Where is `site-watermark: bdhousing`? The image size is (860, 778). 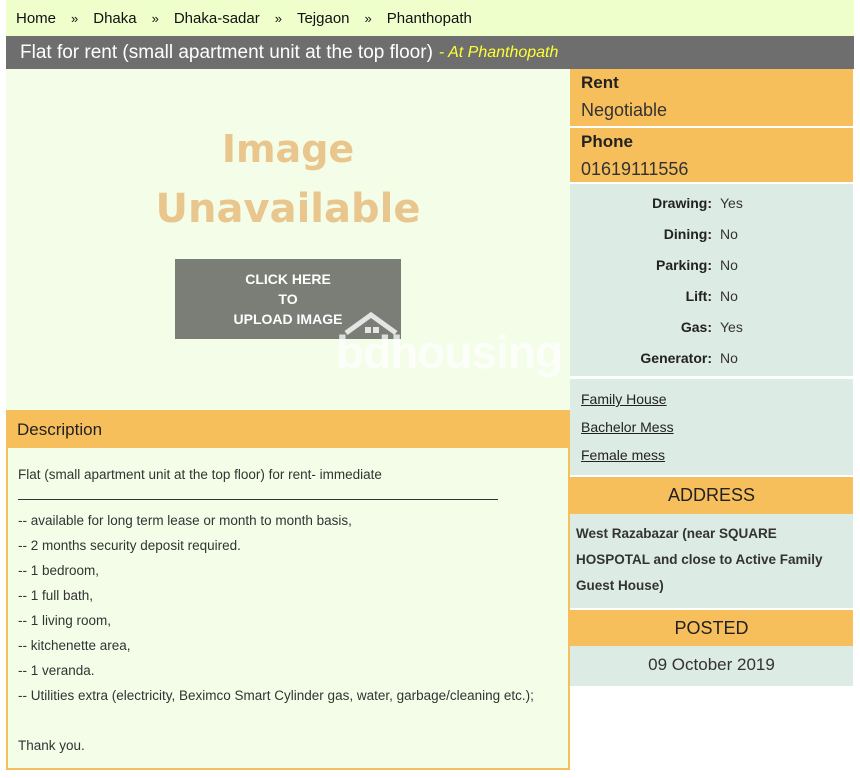
site-watermark: bdhousing is located at coordinates (461, 344).